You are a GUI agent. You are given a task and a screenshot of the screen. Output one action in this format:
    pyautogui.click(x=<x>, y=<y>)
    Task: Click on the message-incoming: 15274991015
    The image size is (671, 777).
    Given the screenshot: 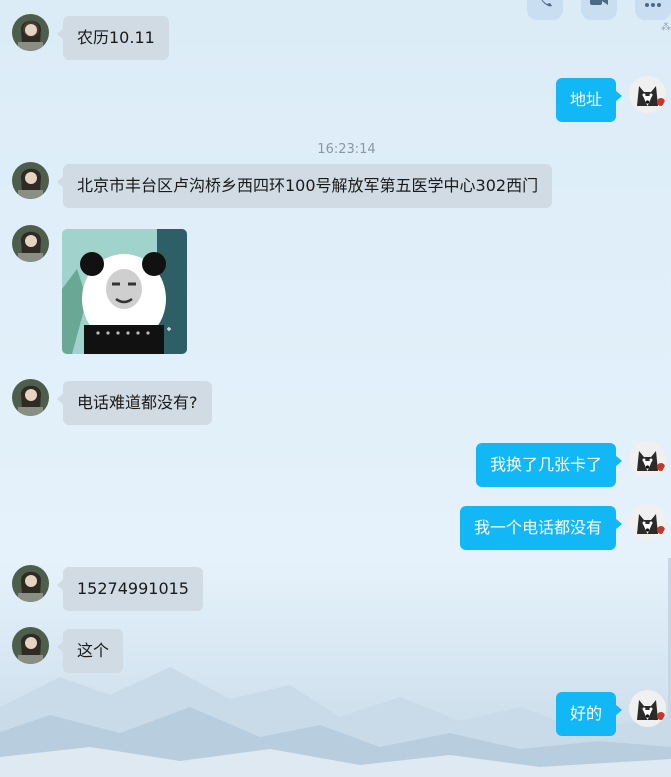 What is the action you would take?
    pyautogui.click(x=107, y=588)
    